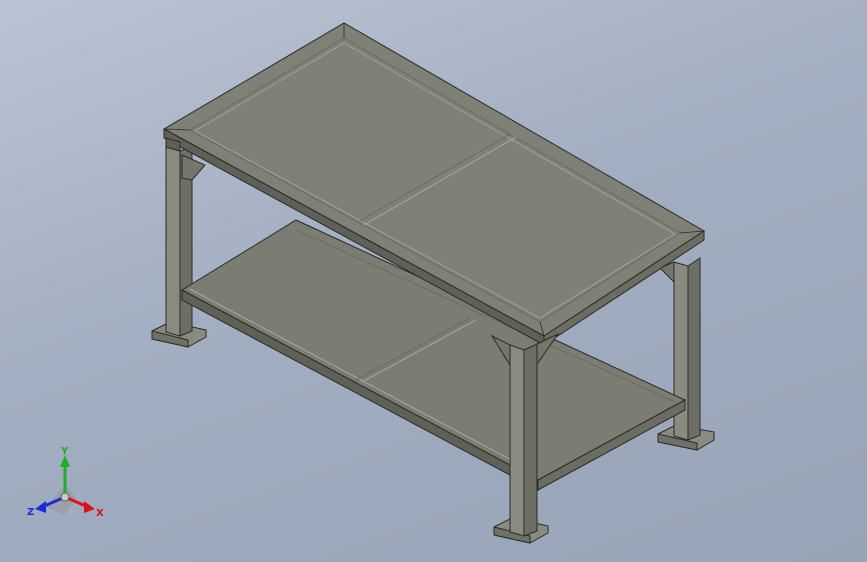 This screenshot has width=867, height=562. Describe the element at coordinates (100, 513) in the screenshot. I see `x-axis-label: X` at that location.